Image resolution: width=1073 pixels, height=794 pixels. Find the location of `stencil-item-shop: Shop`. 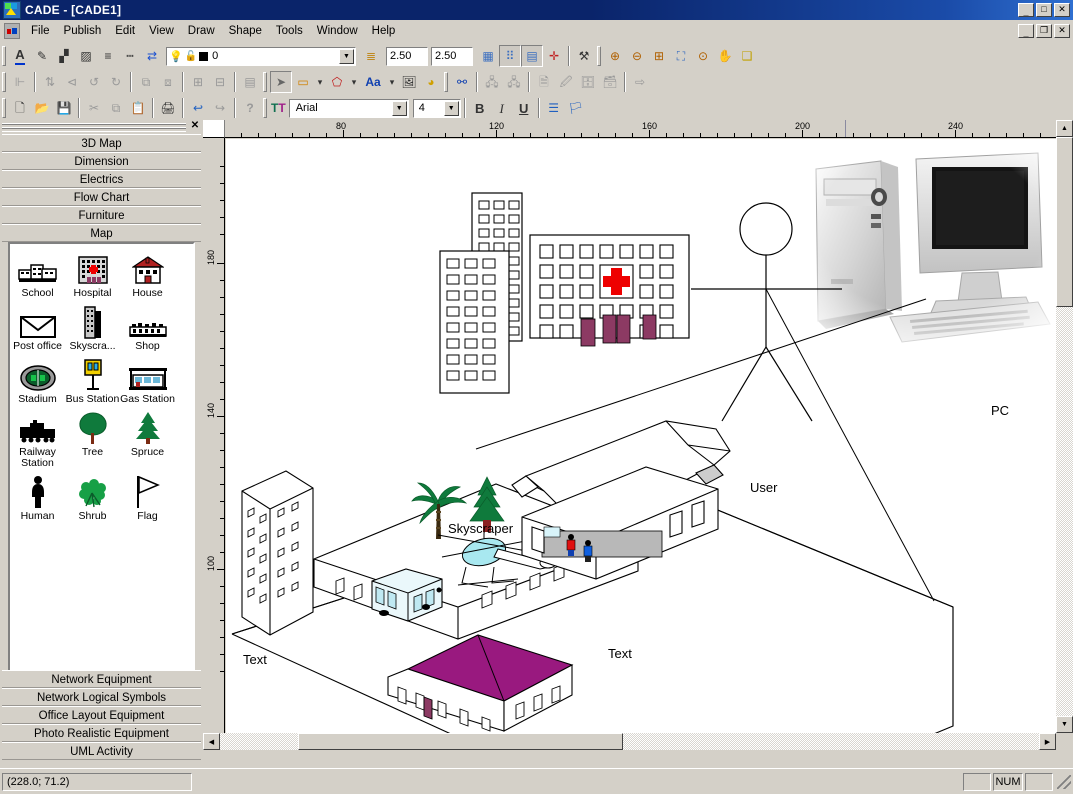

stencil-item-shop: Shop is located at coordinates (147, 327).